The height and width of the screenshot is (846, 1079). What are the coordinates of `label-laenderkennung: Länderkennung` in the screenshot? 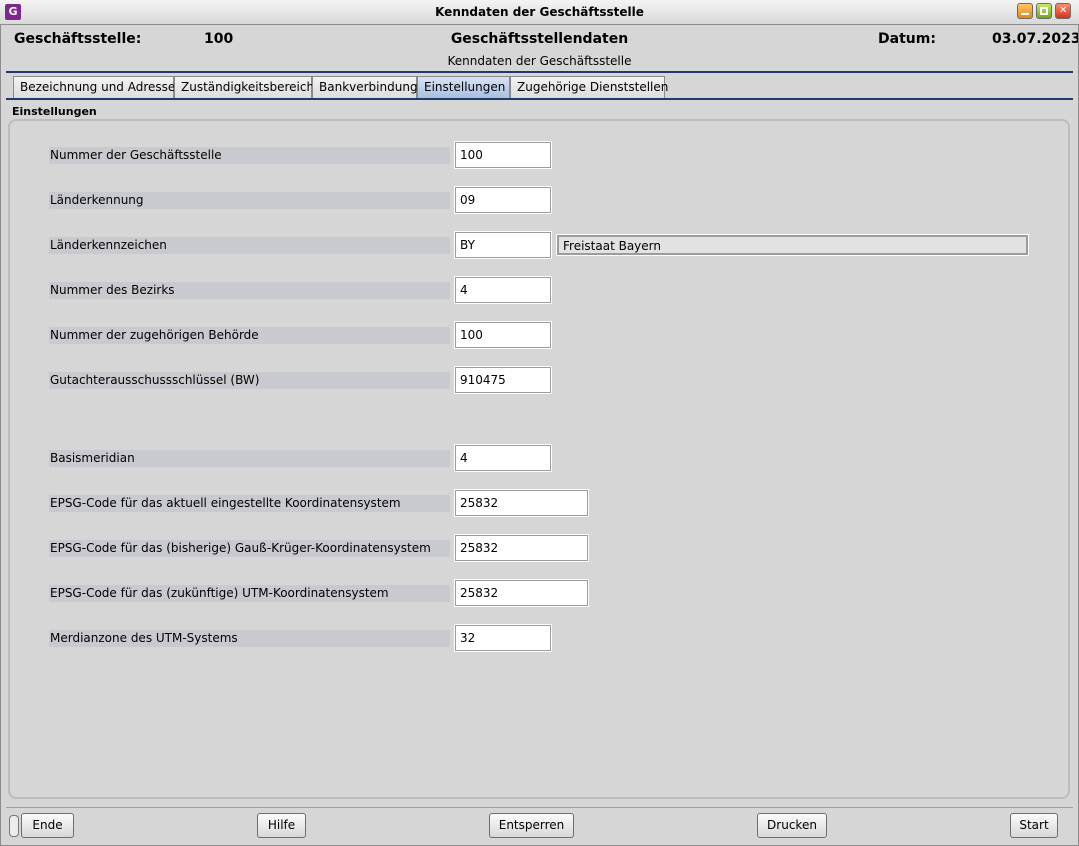 It's located at (249, 200).